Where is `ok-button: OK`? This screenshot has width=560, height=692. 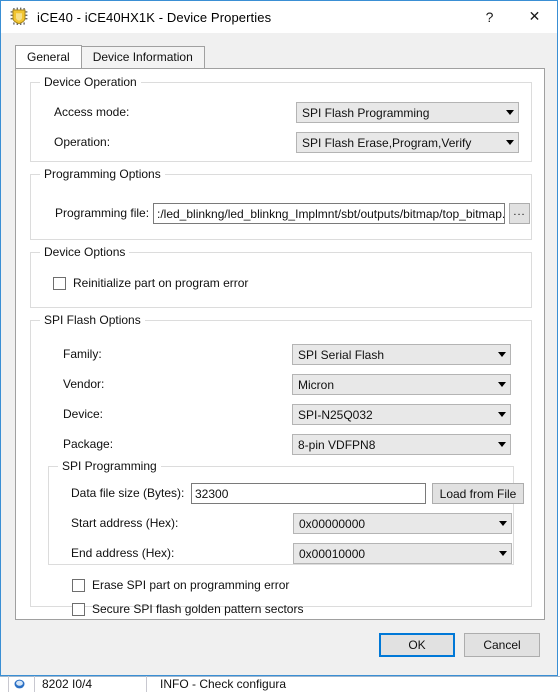 ok-button: OK is located at coordinates (417, 645).